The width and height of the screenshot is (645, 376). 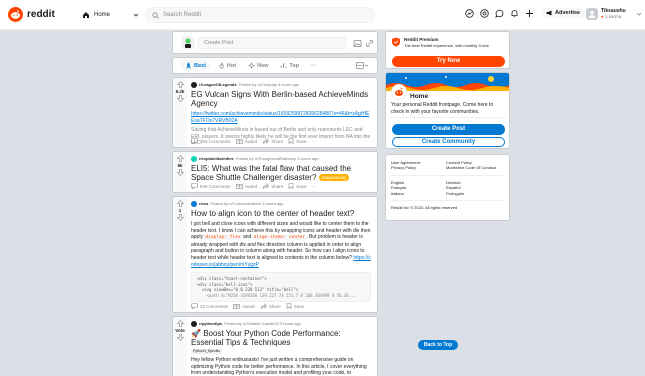 I want to click on sort-top: Top, so click(x=289, y=65).